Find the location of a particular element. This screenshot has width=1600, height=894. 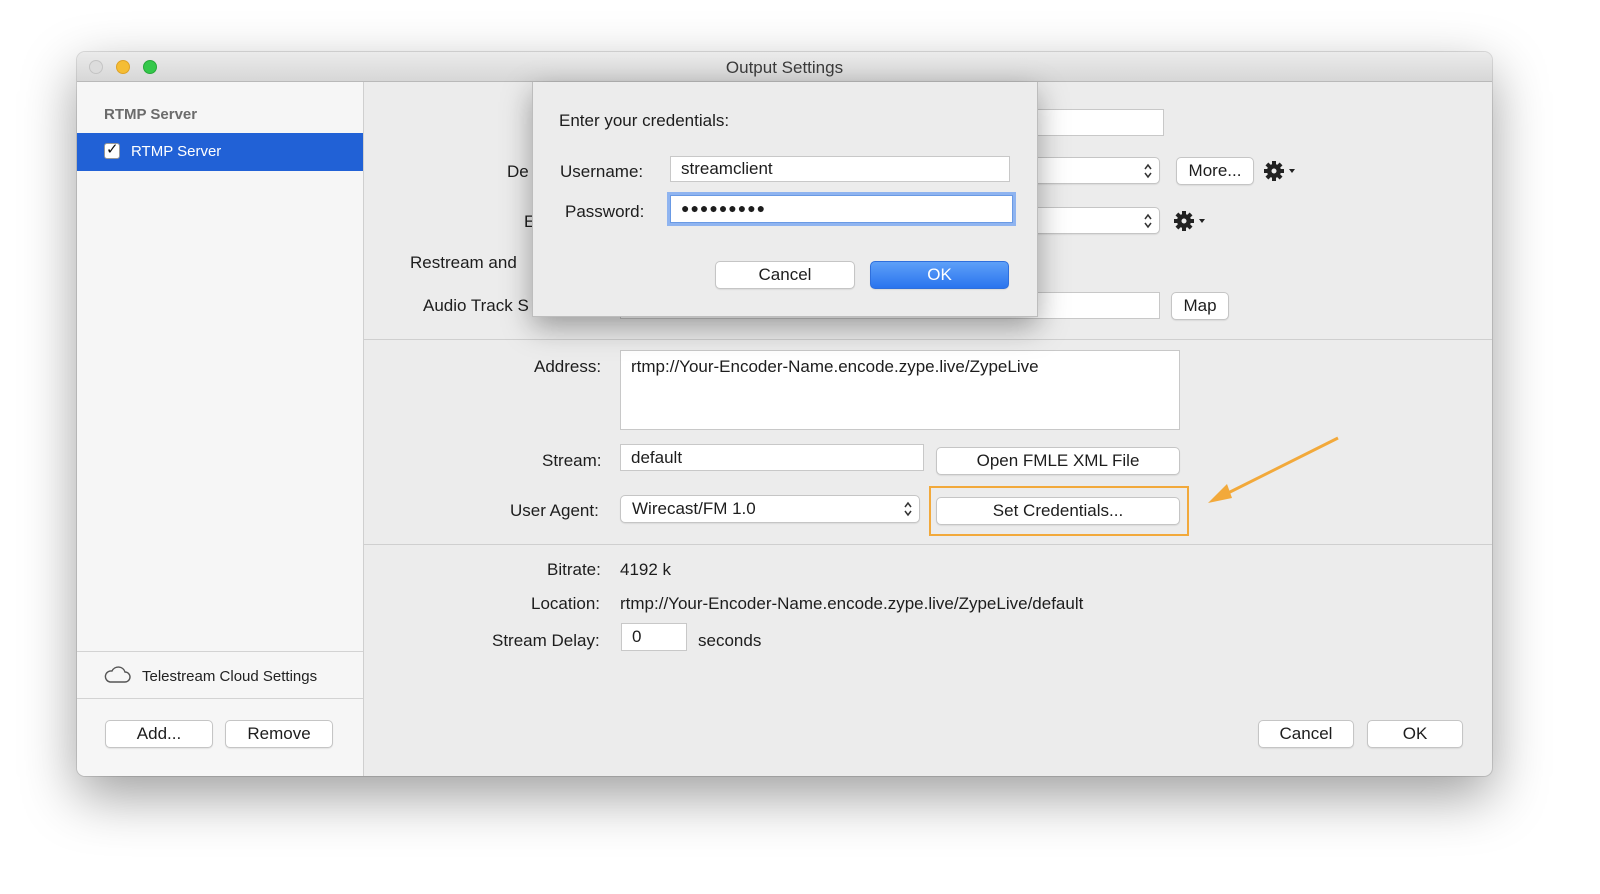

destination-label: De is located at coordinates (518, 171).